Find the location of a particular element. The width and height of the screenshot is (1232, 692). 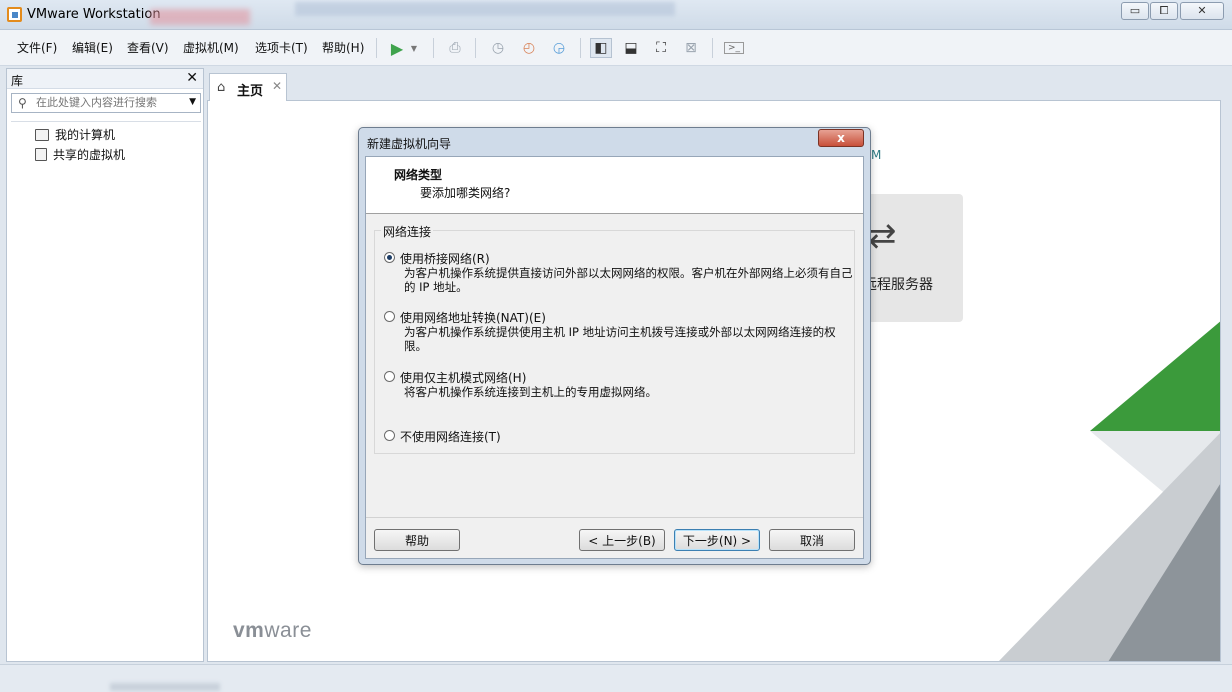

terminal-icon: >_ is located at coordinates (734, 48).